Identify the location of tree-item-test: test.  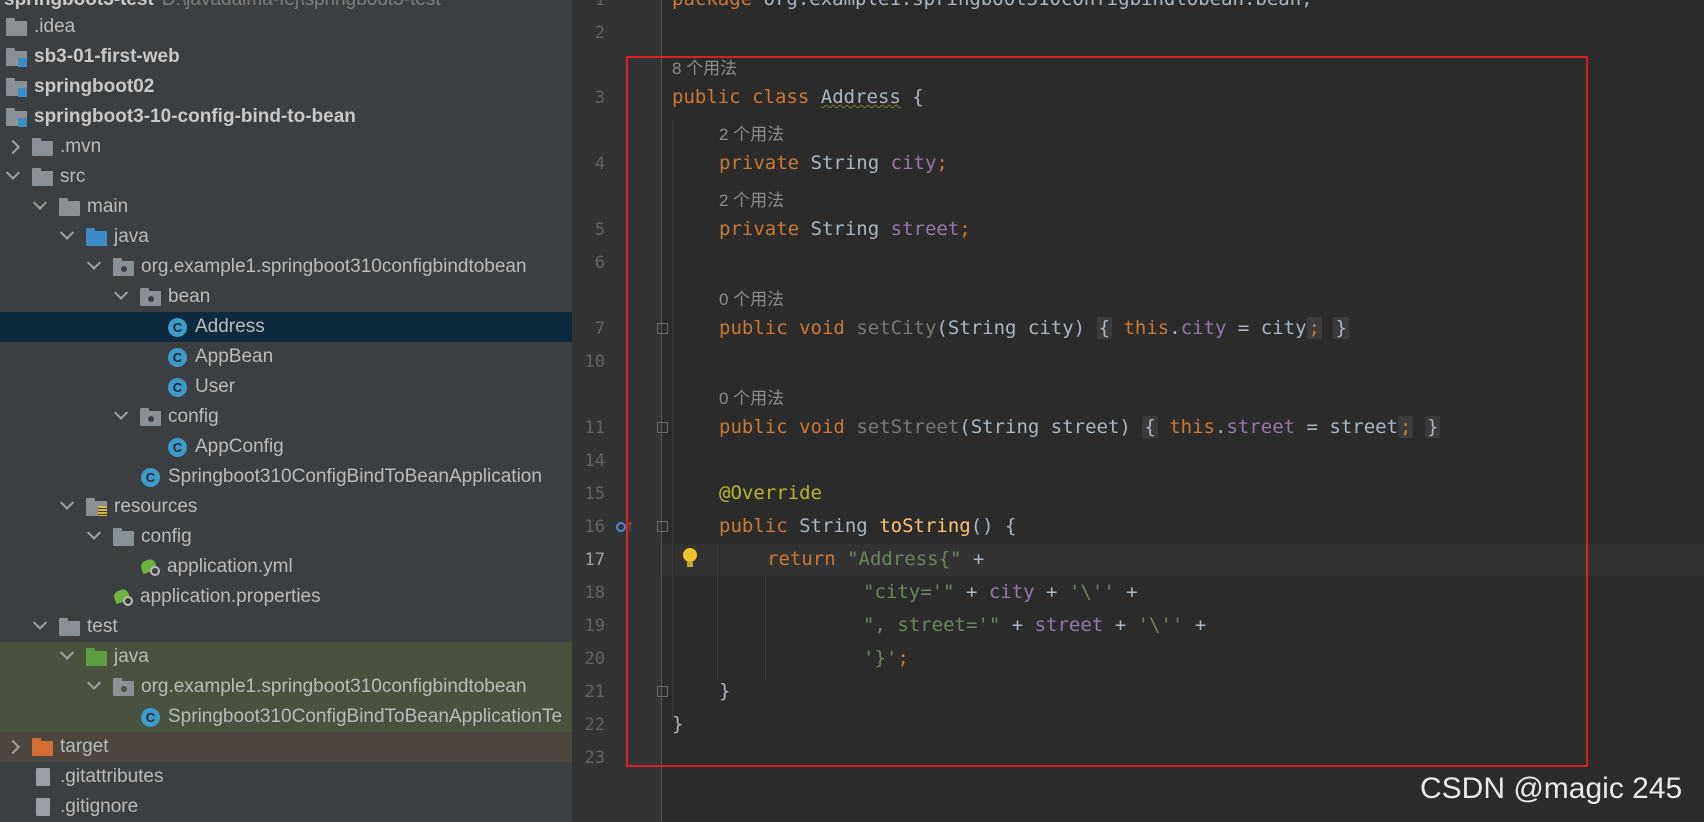
(286, 627).